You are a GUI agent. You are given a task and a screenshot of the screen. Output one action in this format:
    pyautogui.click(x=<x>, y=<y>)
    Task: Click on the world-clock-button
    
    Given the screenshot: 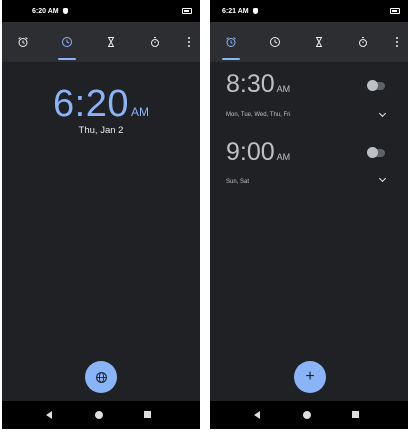 What is the action you would take?
    pyautogui.click(x=101, y=377)
    